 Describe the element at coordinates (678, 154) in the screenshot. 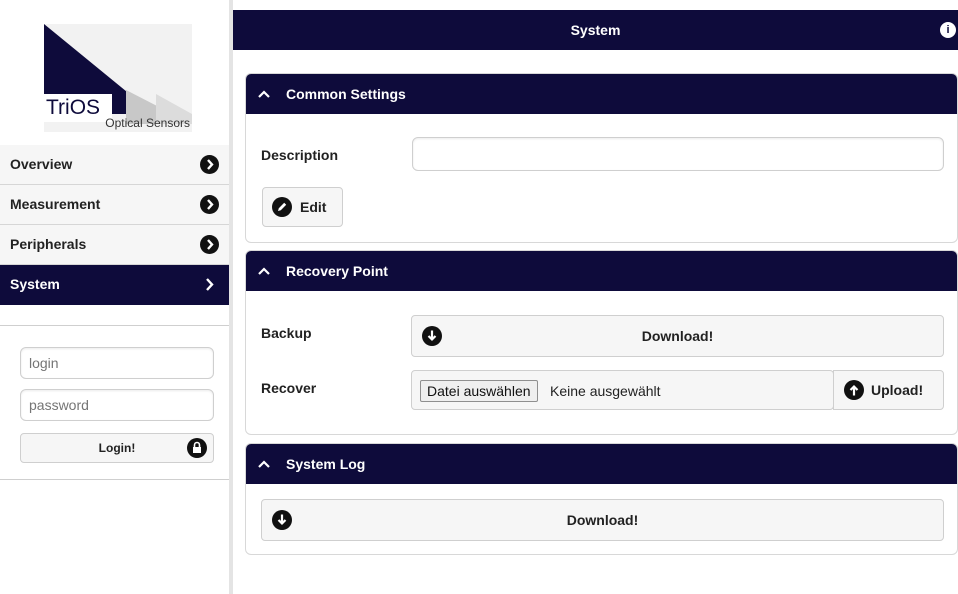

I see `description-field` at that location.